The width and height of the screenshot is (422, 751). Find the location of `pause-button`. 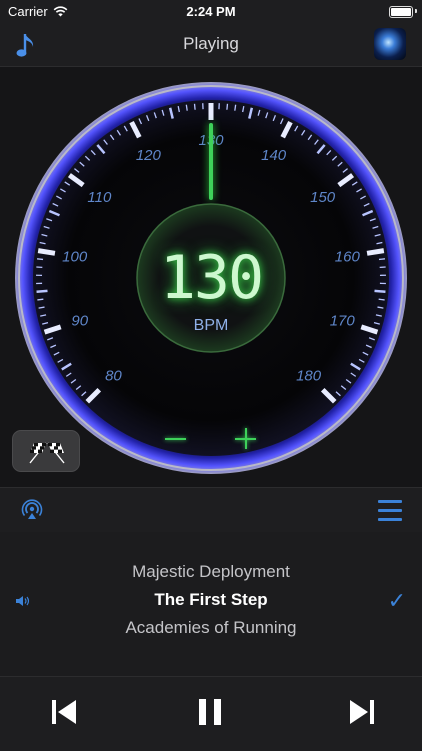

pause-button is located at coordinates (210, 712).